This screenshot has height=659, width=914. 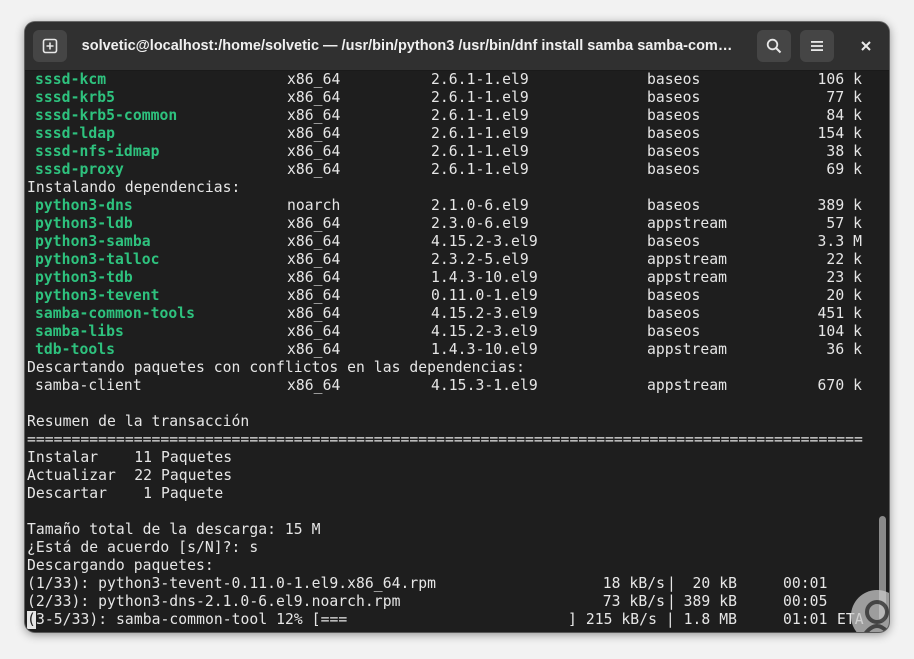 I want to click on package-size: 451 k, so click(x=839, y=313).